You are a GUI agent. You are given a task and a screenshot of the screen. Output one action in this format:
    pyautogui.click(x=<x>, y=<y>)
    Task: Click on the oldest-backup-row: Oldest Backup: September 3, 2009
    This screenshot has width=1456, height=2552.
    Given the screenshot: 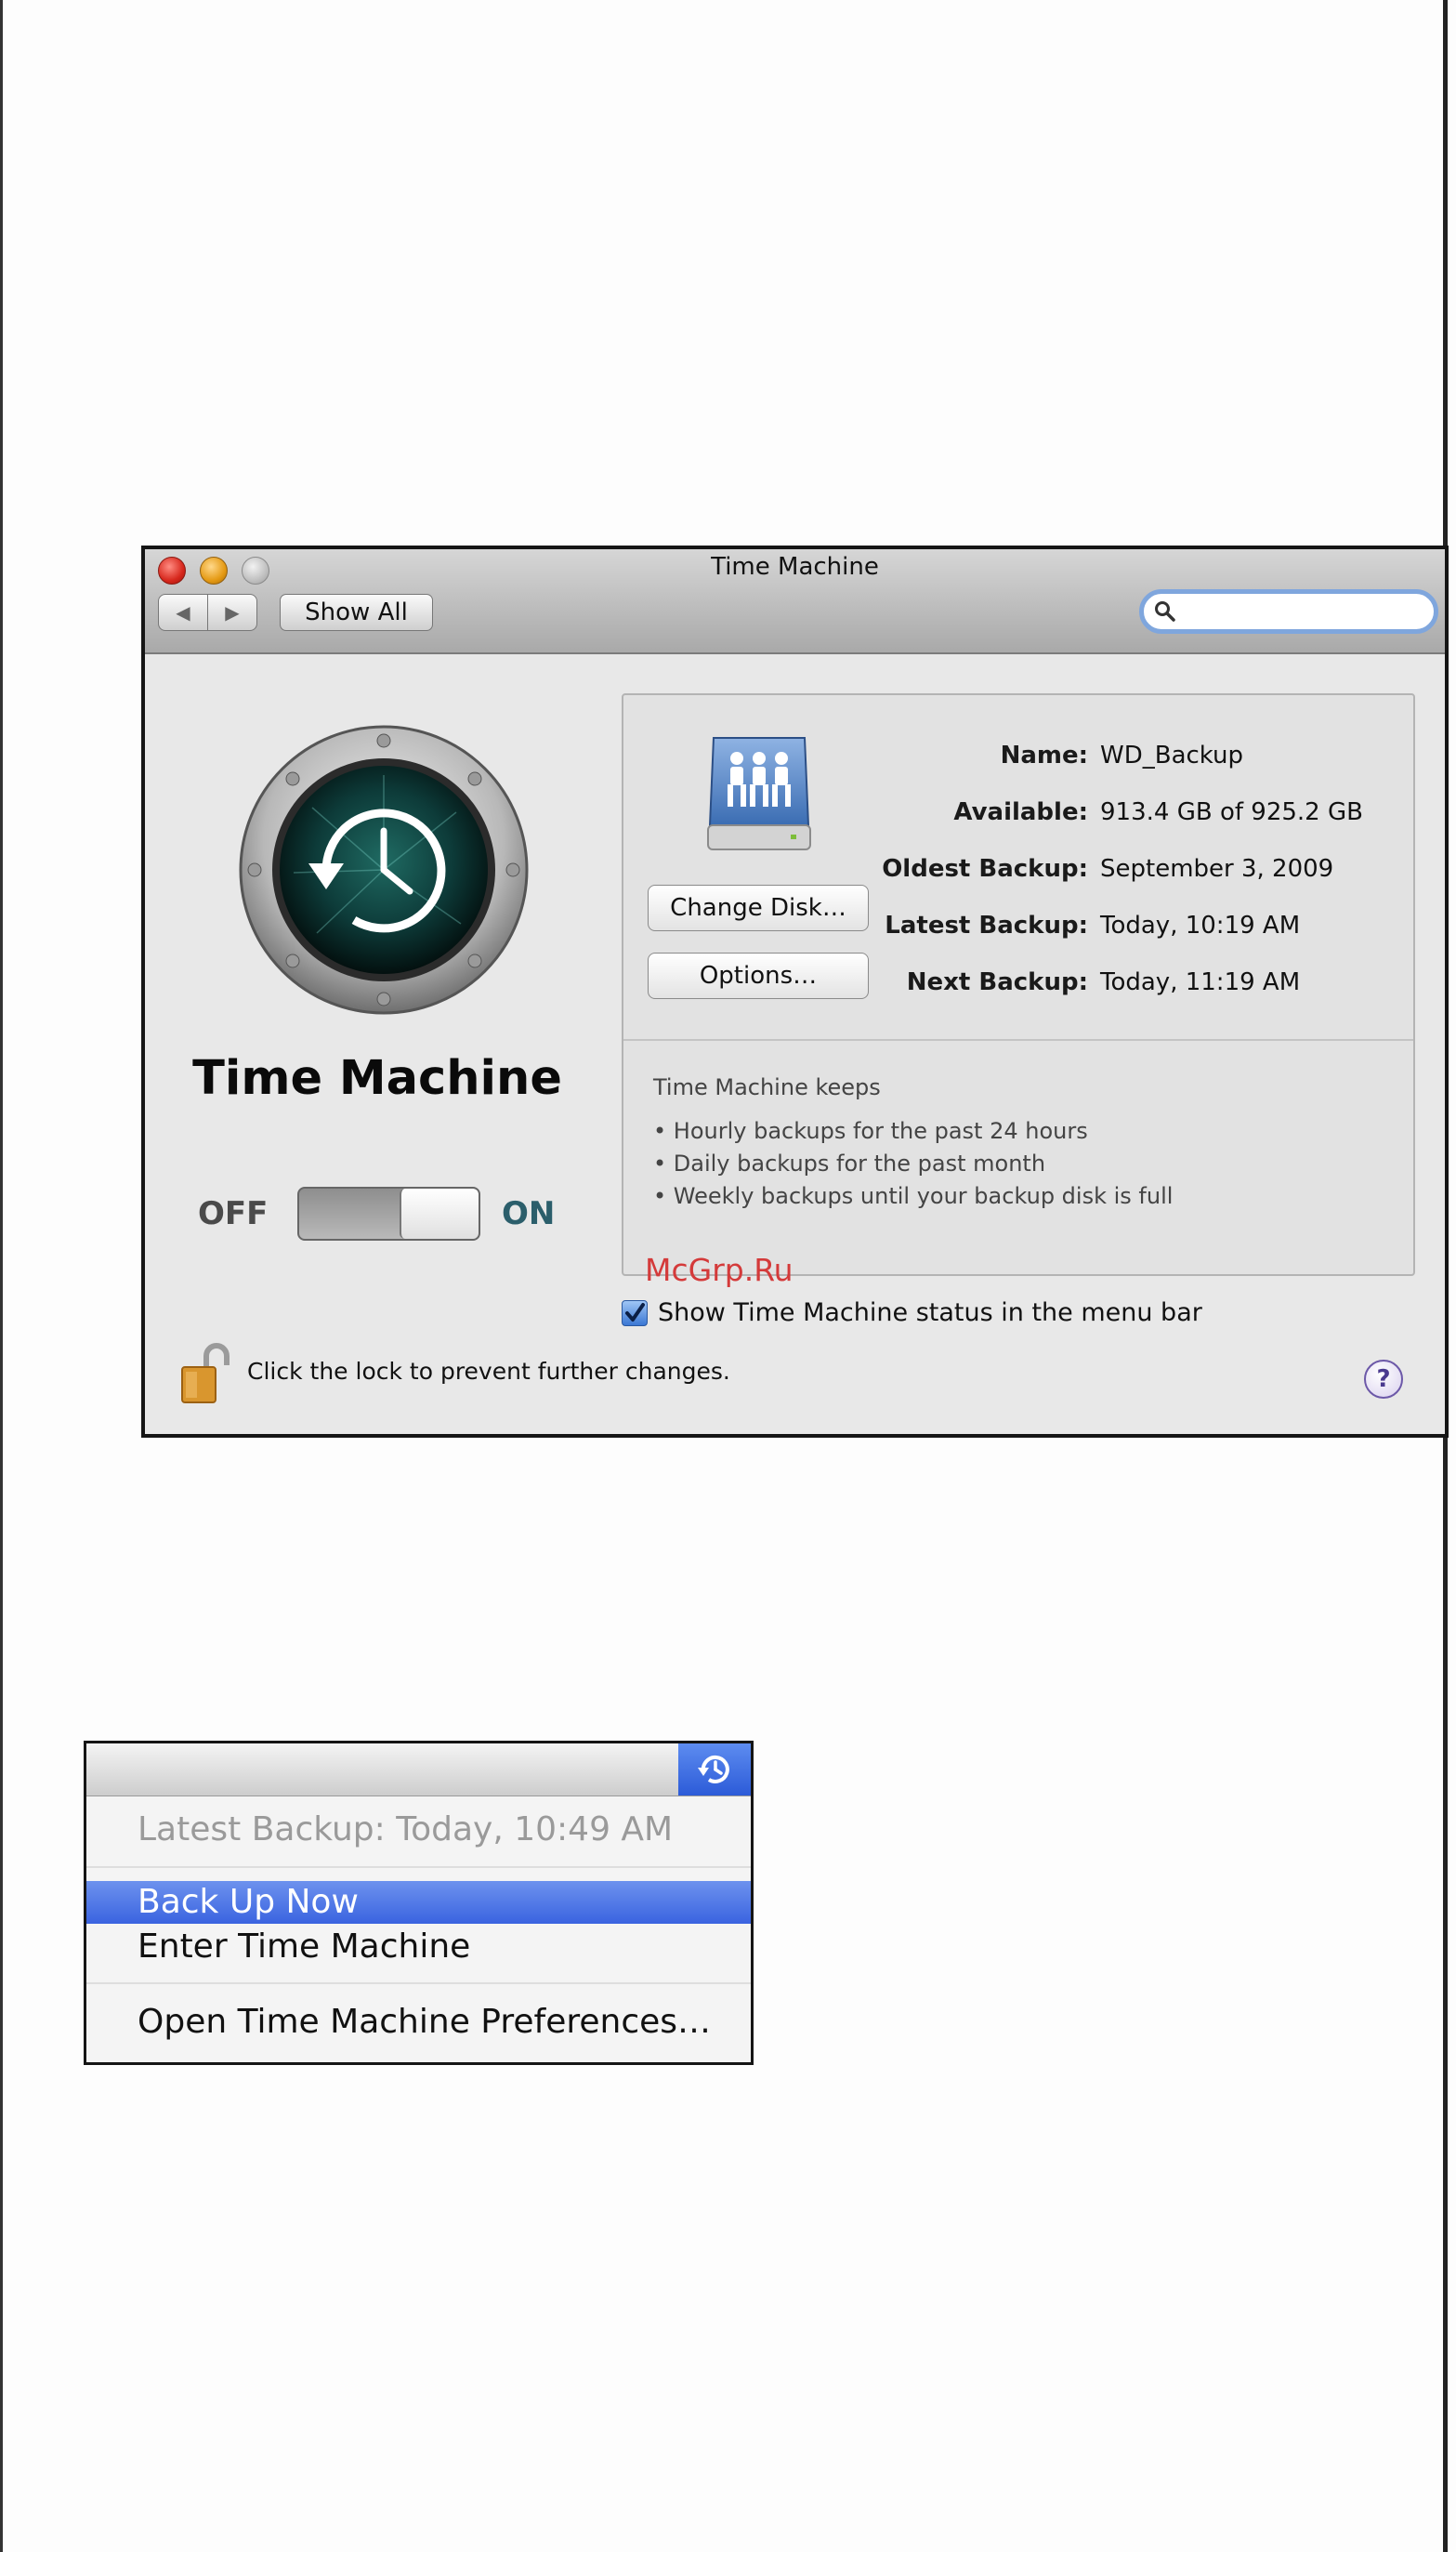 What is the action you would take?
    pyautogui.click(x=1120, y=873)
    